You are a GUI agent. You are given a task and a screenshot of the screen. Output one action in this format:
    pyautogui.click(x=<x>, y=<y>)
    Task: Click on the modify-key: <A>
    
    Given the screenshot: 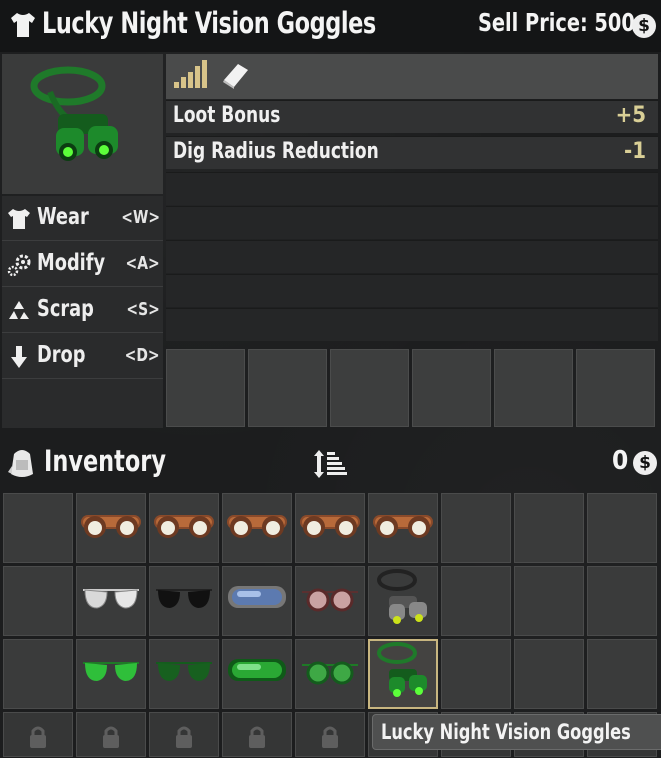 What is the action you would take?
    pyautogui.click(x=142, y=263)
    